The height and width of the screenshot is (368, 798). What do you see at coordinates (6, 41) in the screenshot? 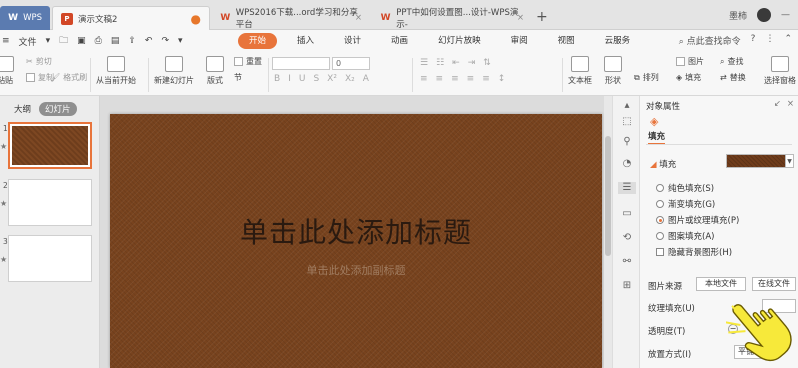
I see `hamburger-icon: ≡` at bounding box center [6, 41].